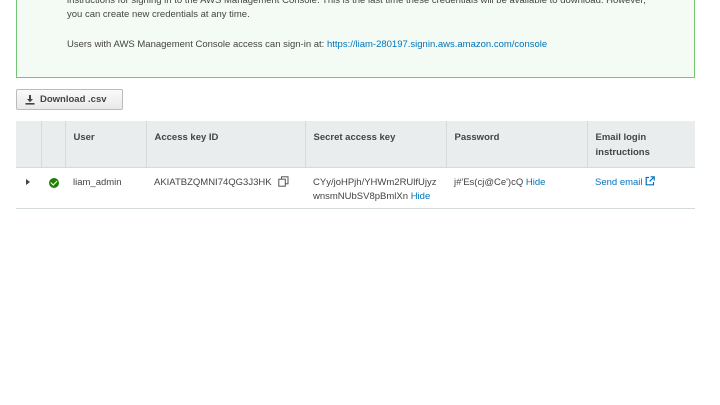  What do you see at coordinates (375, 144) in the screenshot?
I see `column-header-secret-access-key: Secret access key` at bounding box center [375, 144].